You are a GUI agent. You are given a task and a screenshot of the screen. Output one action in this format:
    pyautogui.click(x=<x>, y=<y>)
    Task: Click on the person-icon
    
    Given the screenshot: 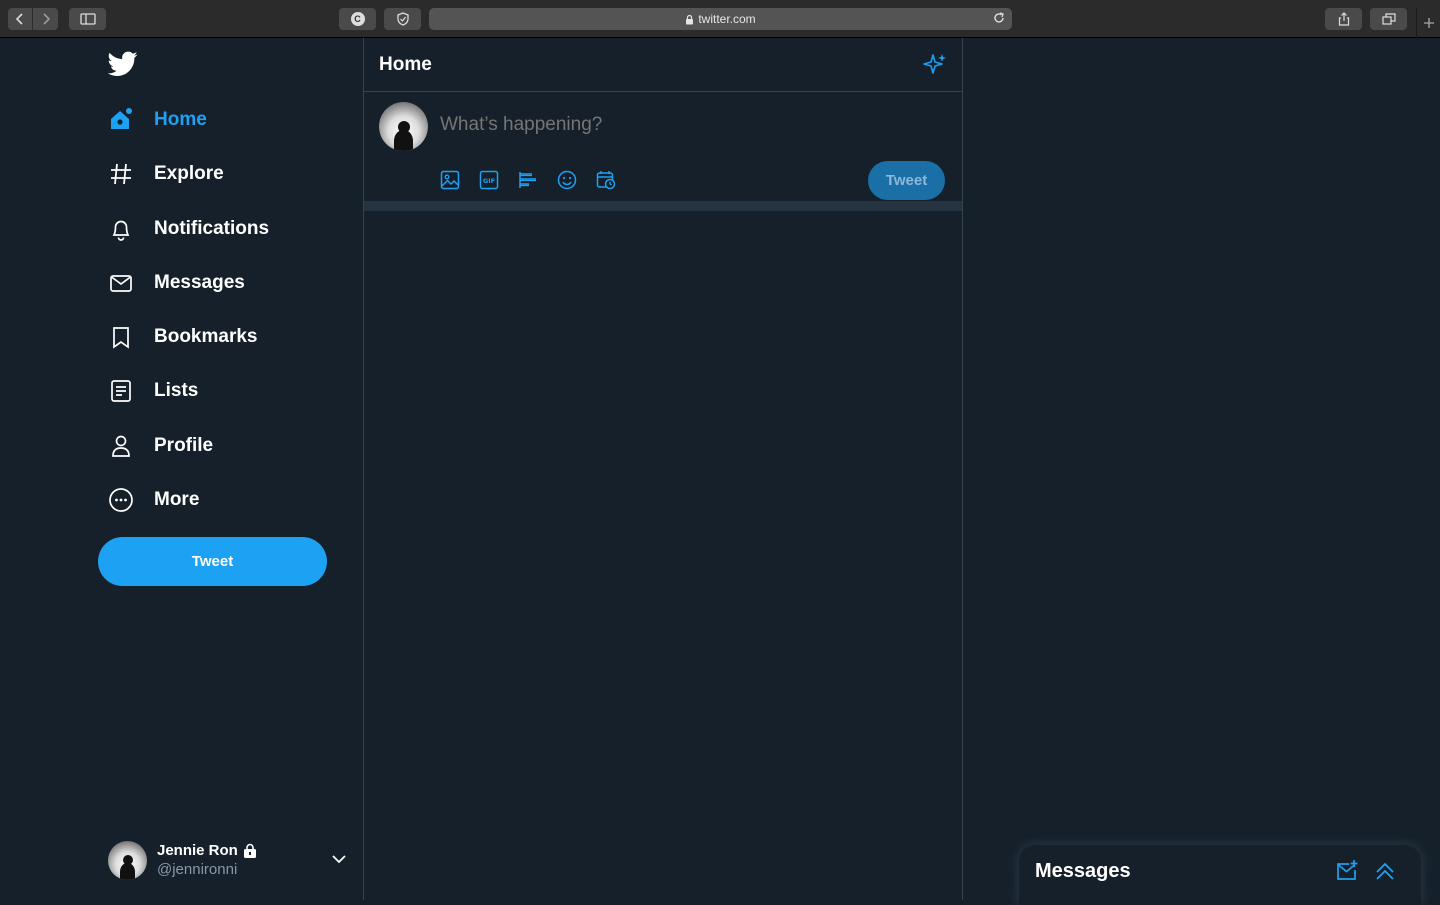 What is the action you would take?
    pyautogui.click(x=121, y=446)
    